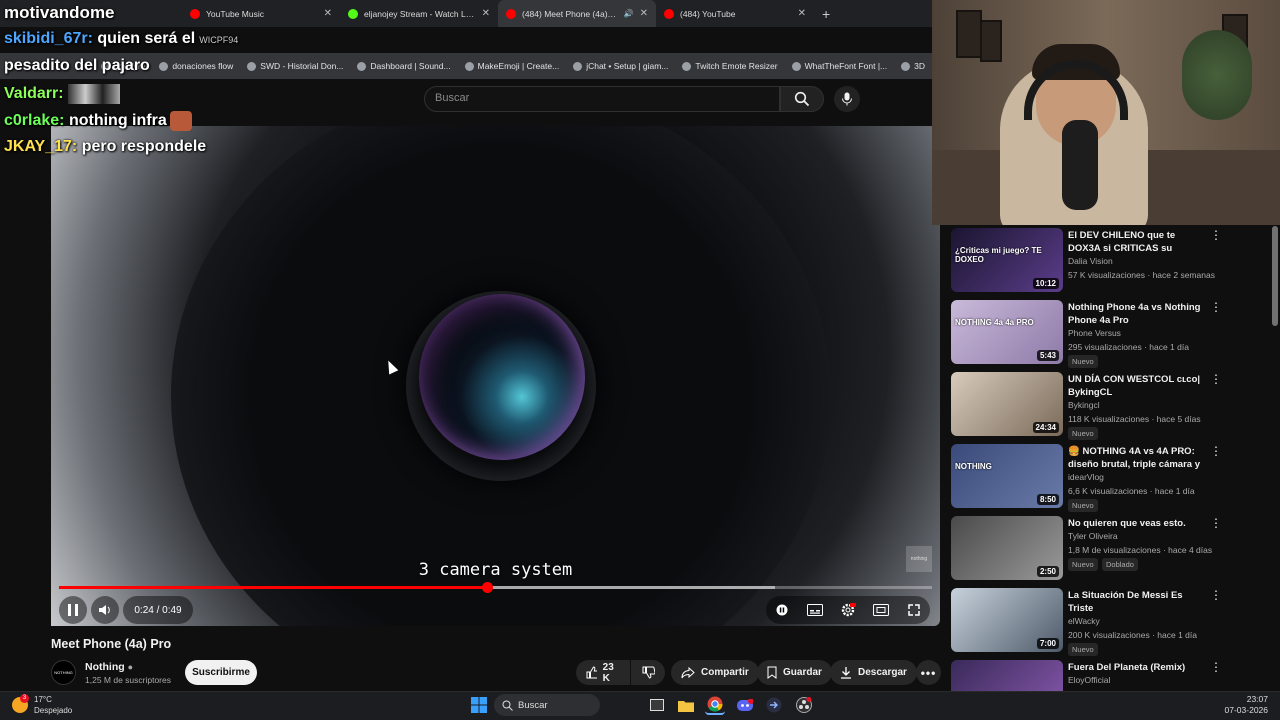 This screenshot has width=1280, height=720. Describe the element at coordinates (602, 99) in the screenshot. I see `search-input: Buscar` at that location.